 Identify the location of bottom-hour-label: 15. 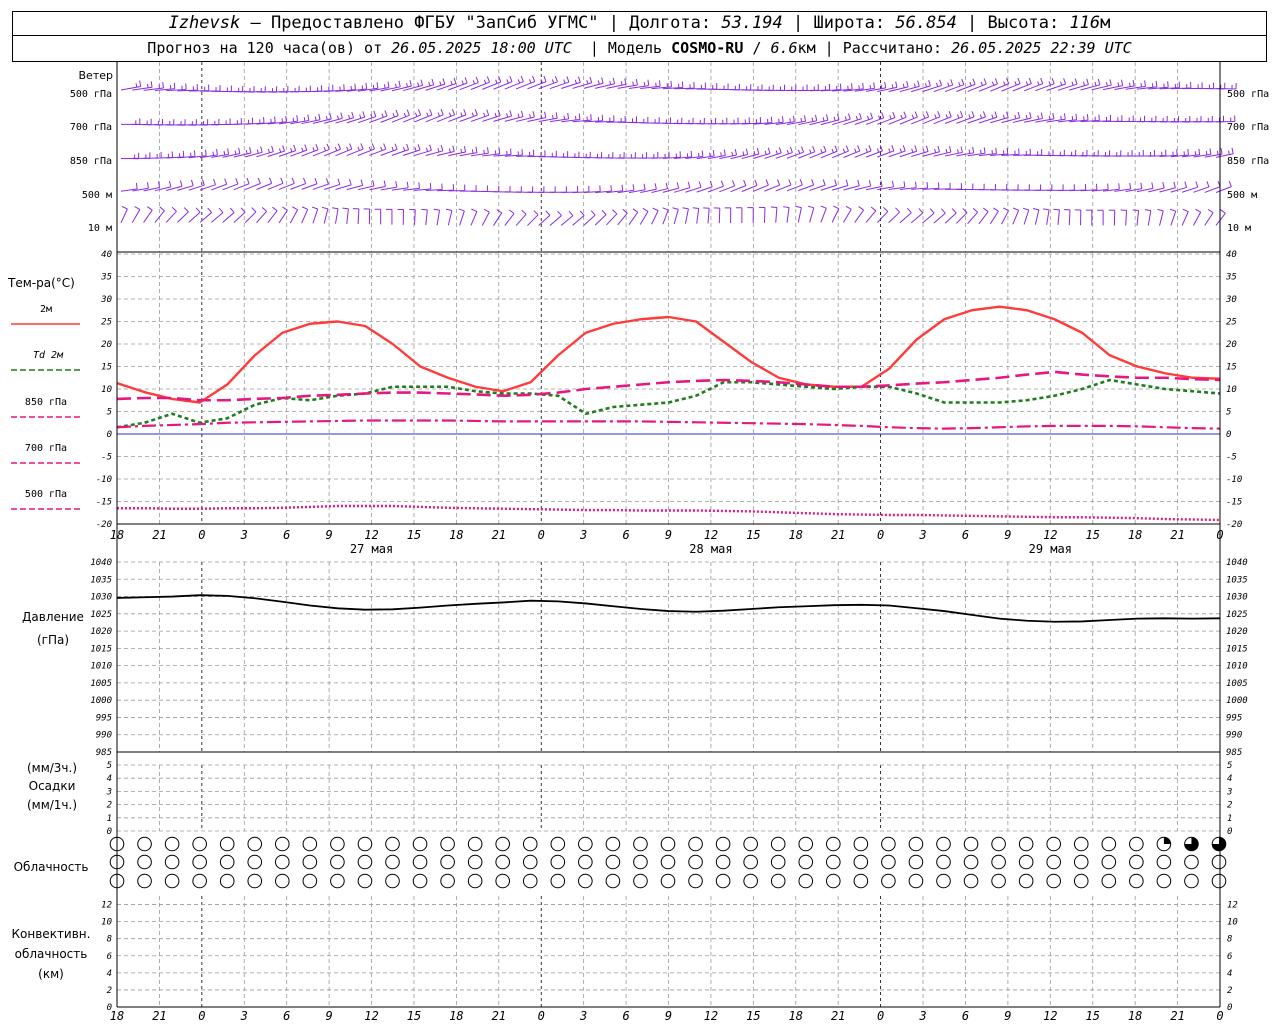
(1093, 1016).